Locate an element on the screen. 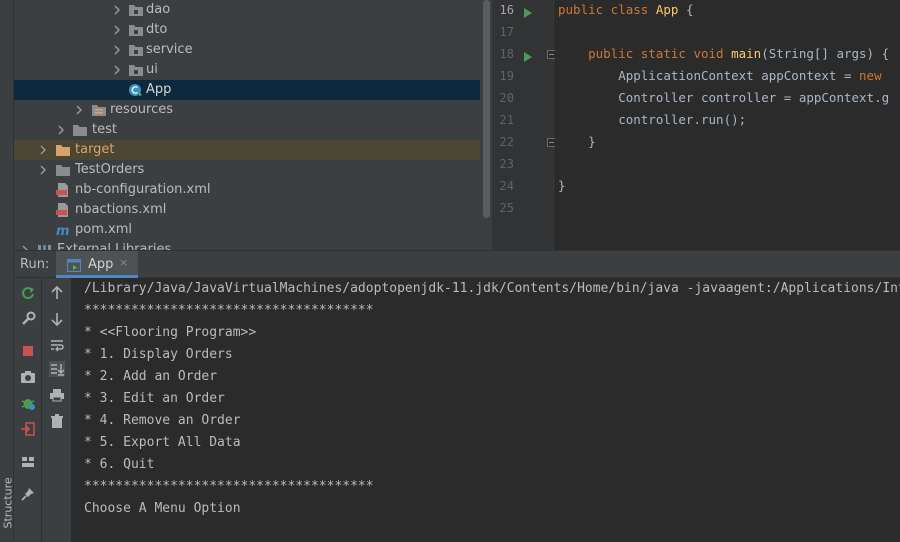 The height and width of the screenshot is (542, 900). tree-item-dto: dto is located at coordinates (247, 30).